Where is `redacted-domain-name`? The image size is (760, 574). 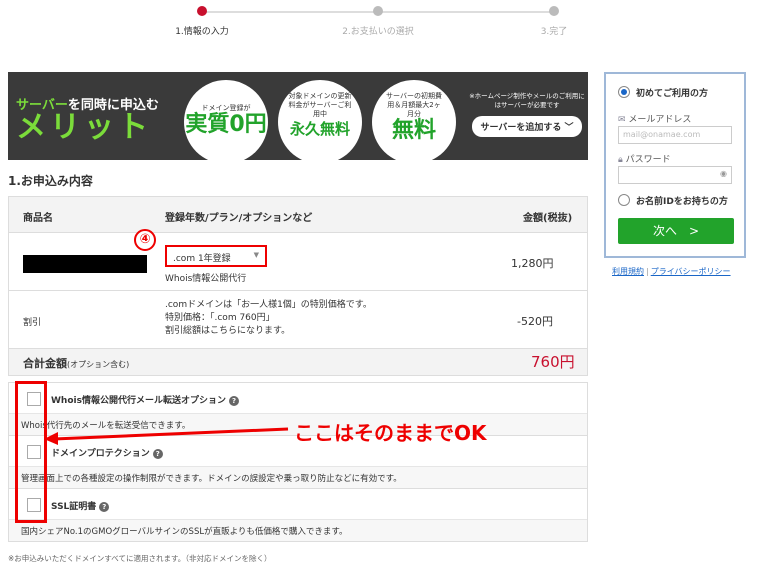
redacted-domain-name is located at coordinates (85, 264).